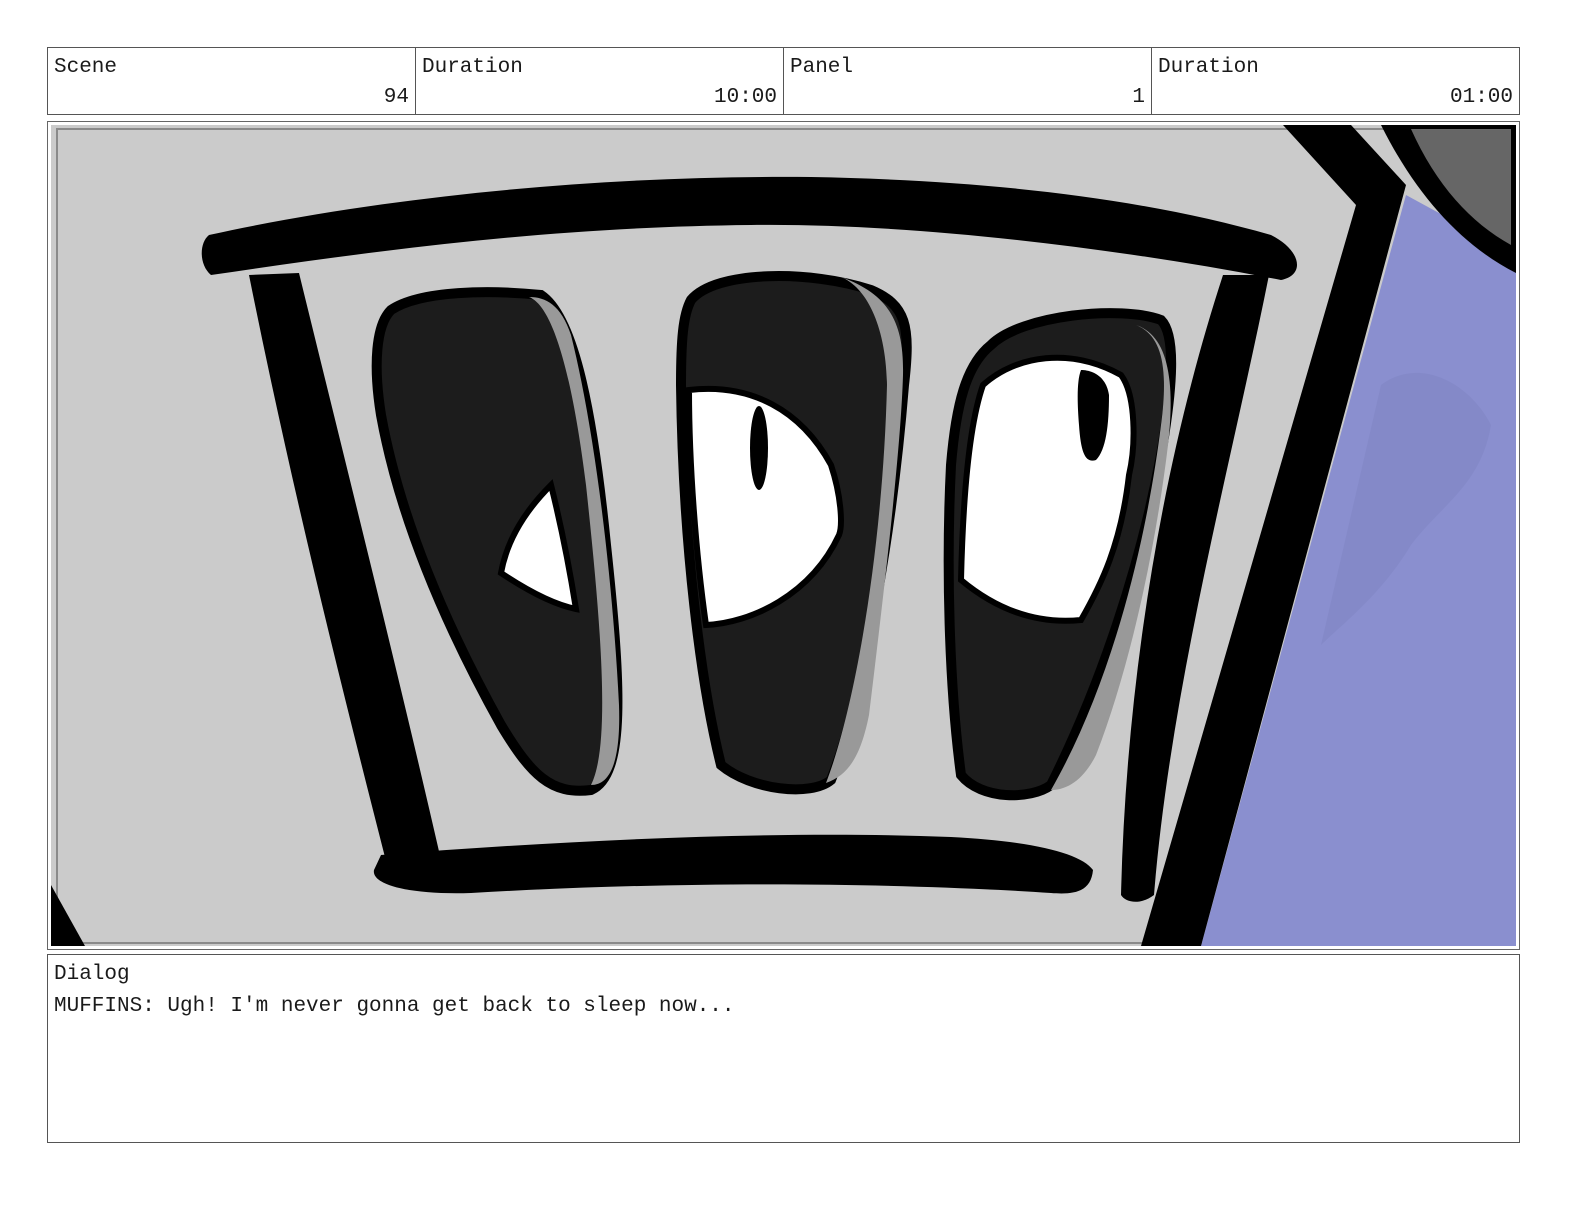 The width and height of the screenshot is (1582, 1225). I want to click on scene-number: 94, so click(396, 97).